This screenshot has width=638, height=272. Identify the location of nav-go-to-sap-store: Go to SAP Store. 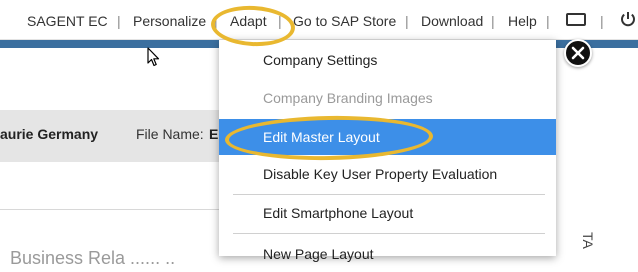
(344, 21).